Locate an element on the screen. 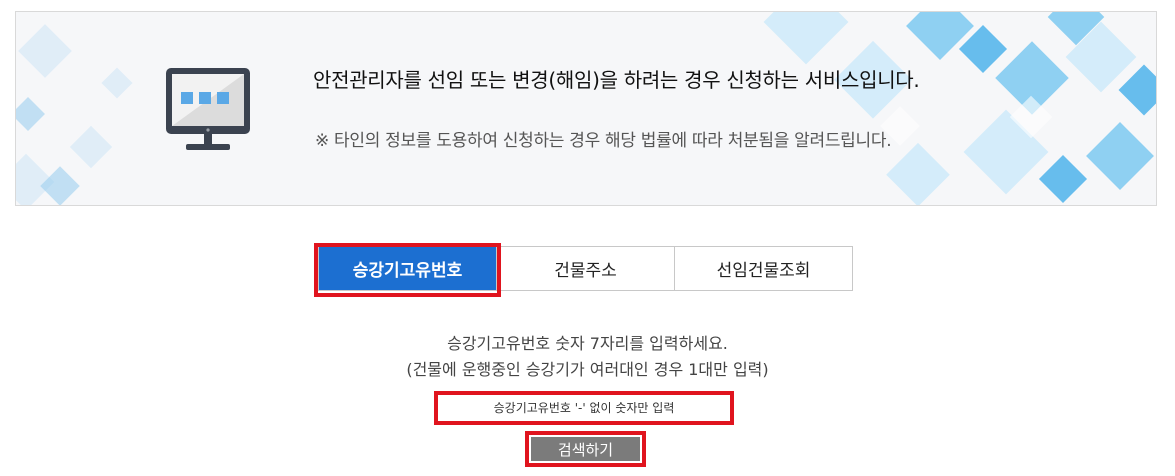  elevator-number-input-wrapper is located at coordinates (584, 408).